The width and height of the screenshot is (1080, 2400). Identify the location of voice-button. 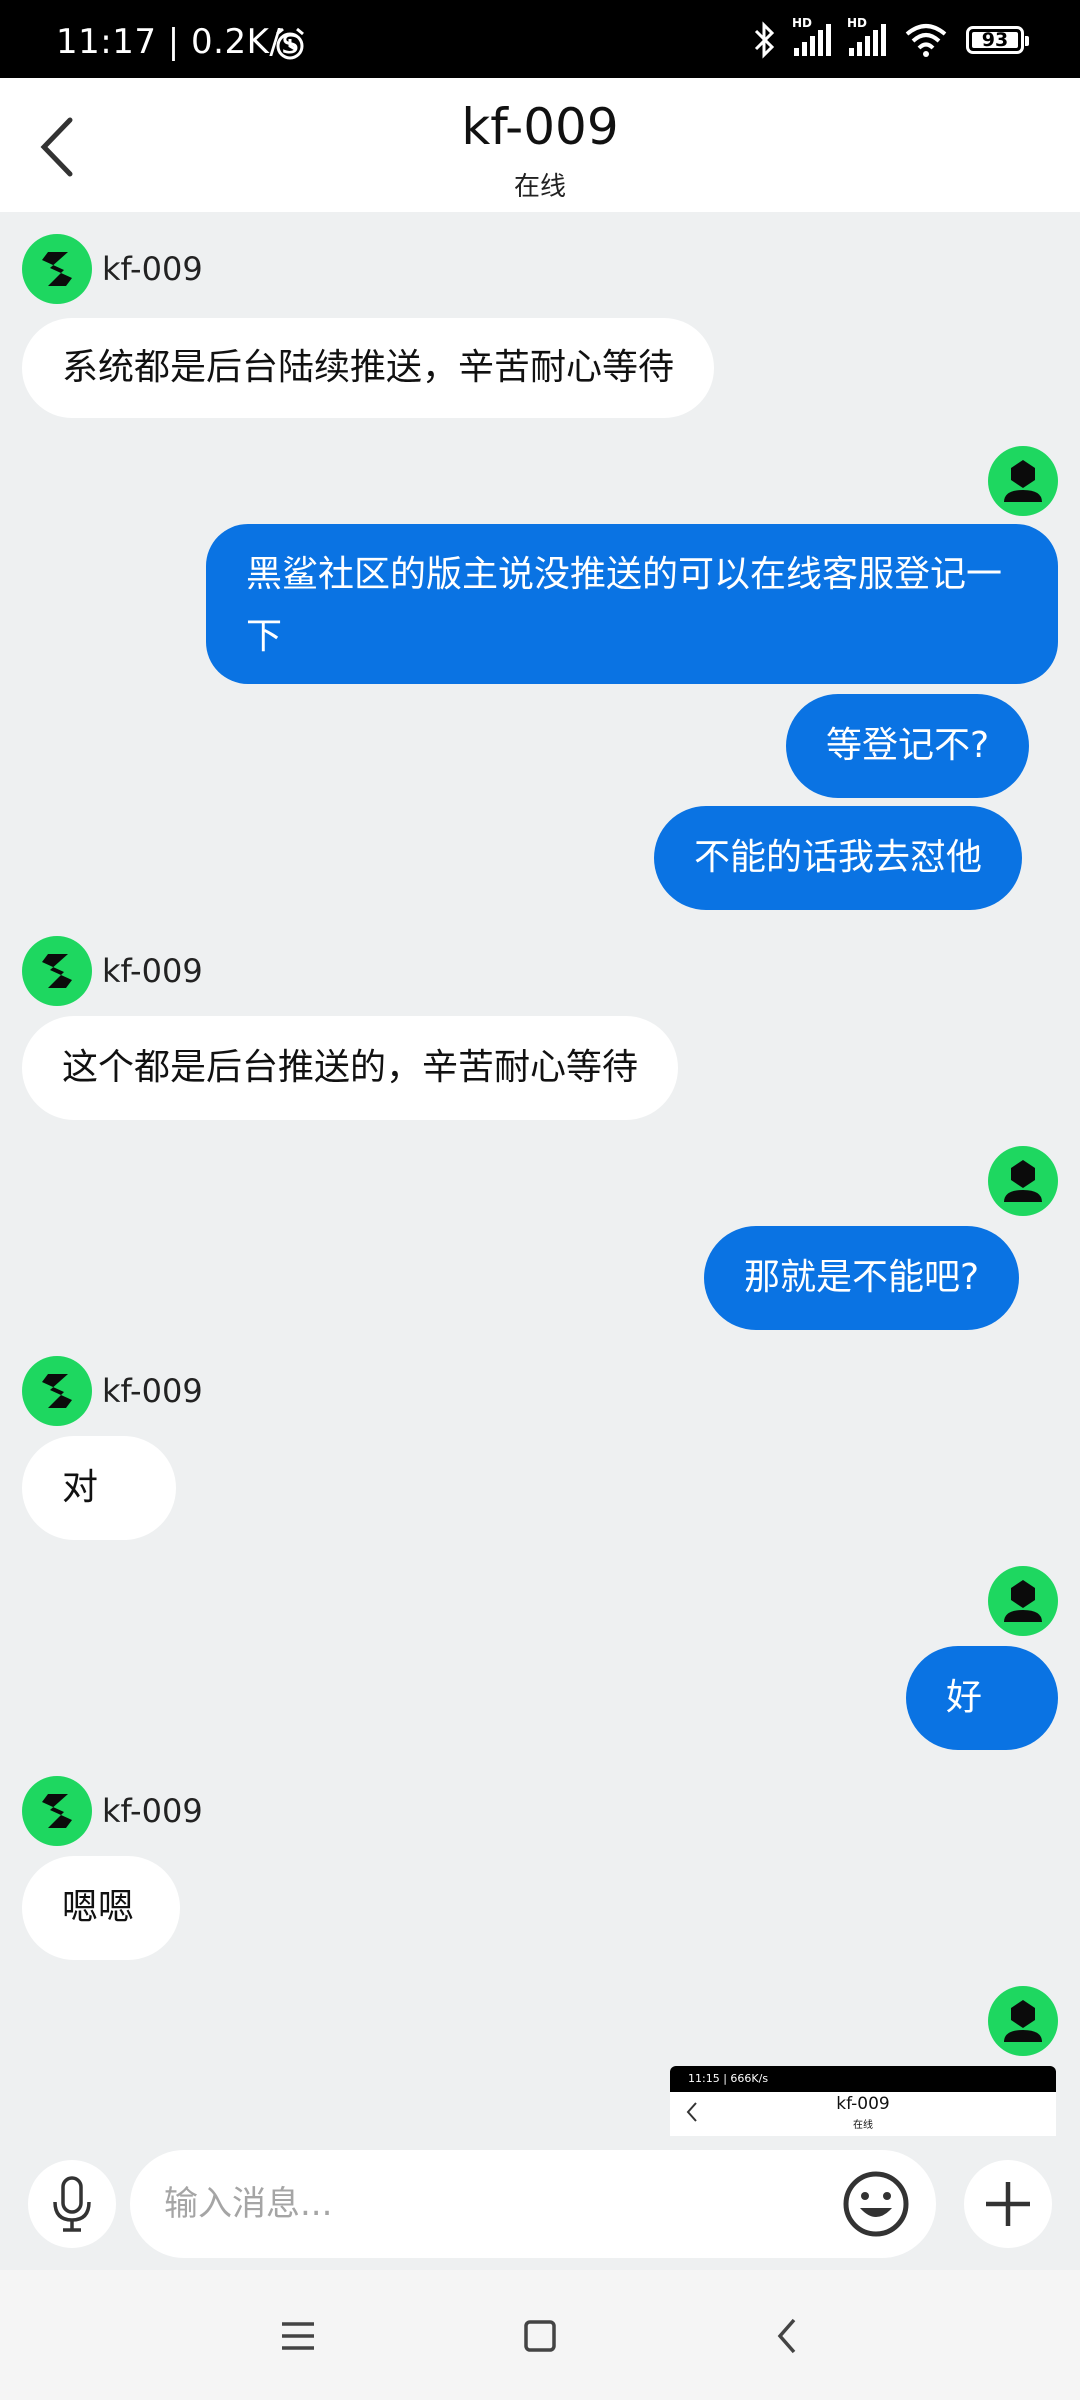
(72, 2204).